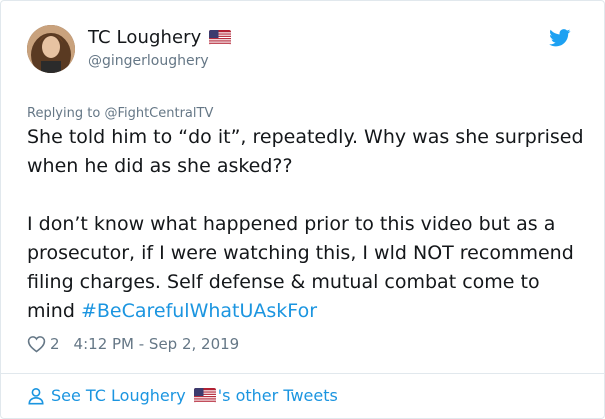  Describe the element at coordinates (199, 311) in the screenshot. I see `hashtag-link: #BeCarefulWhatUAskFor` at that location.